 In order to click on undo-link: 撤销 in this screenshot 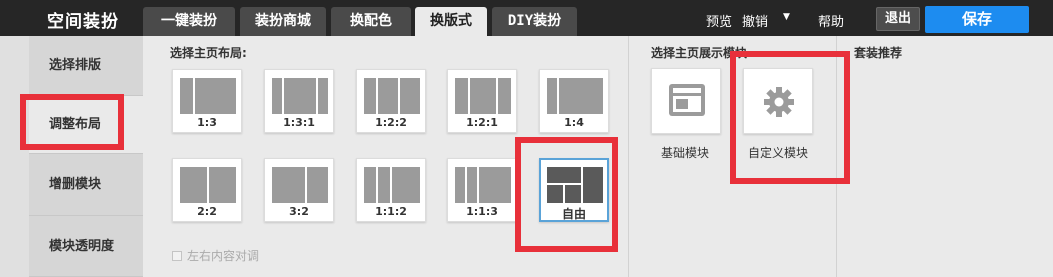, I will do `click(755, 20)`.